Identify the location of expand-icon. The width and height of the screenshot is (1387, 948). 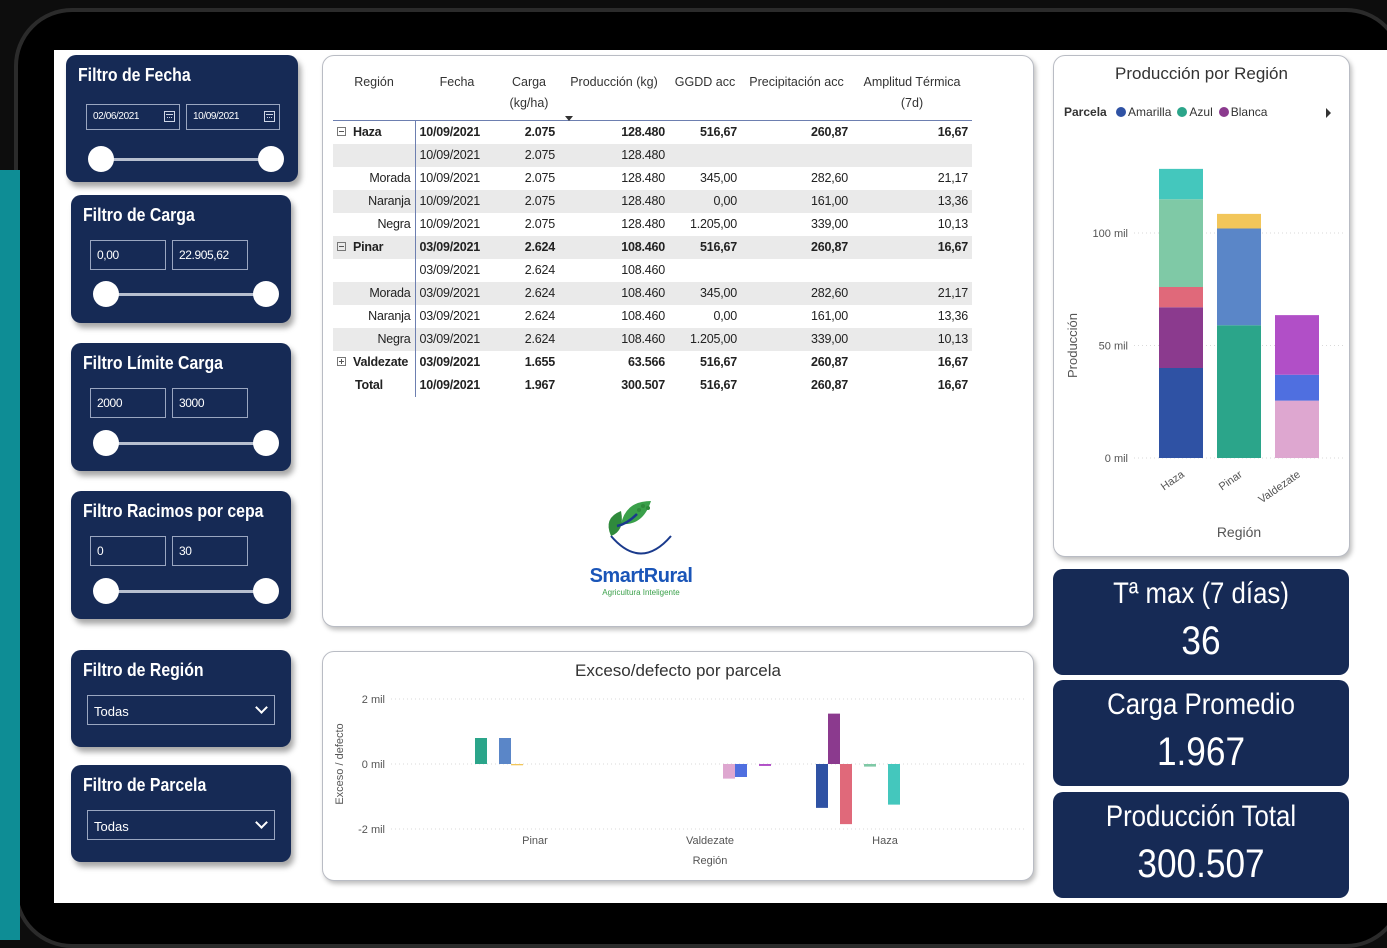
(341, 361).